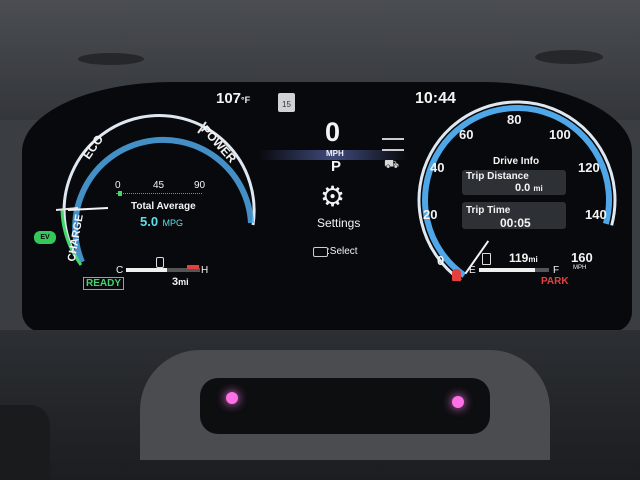  What do you see at coordinates (456, 275) in the screenshot?
I see `seatbelt-warning-icon` at bounding box center [456, 275].